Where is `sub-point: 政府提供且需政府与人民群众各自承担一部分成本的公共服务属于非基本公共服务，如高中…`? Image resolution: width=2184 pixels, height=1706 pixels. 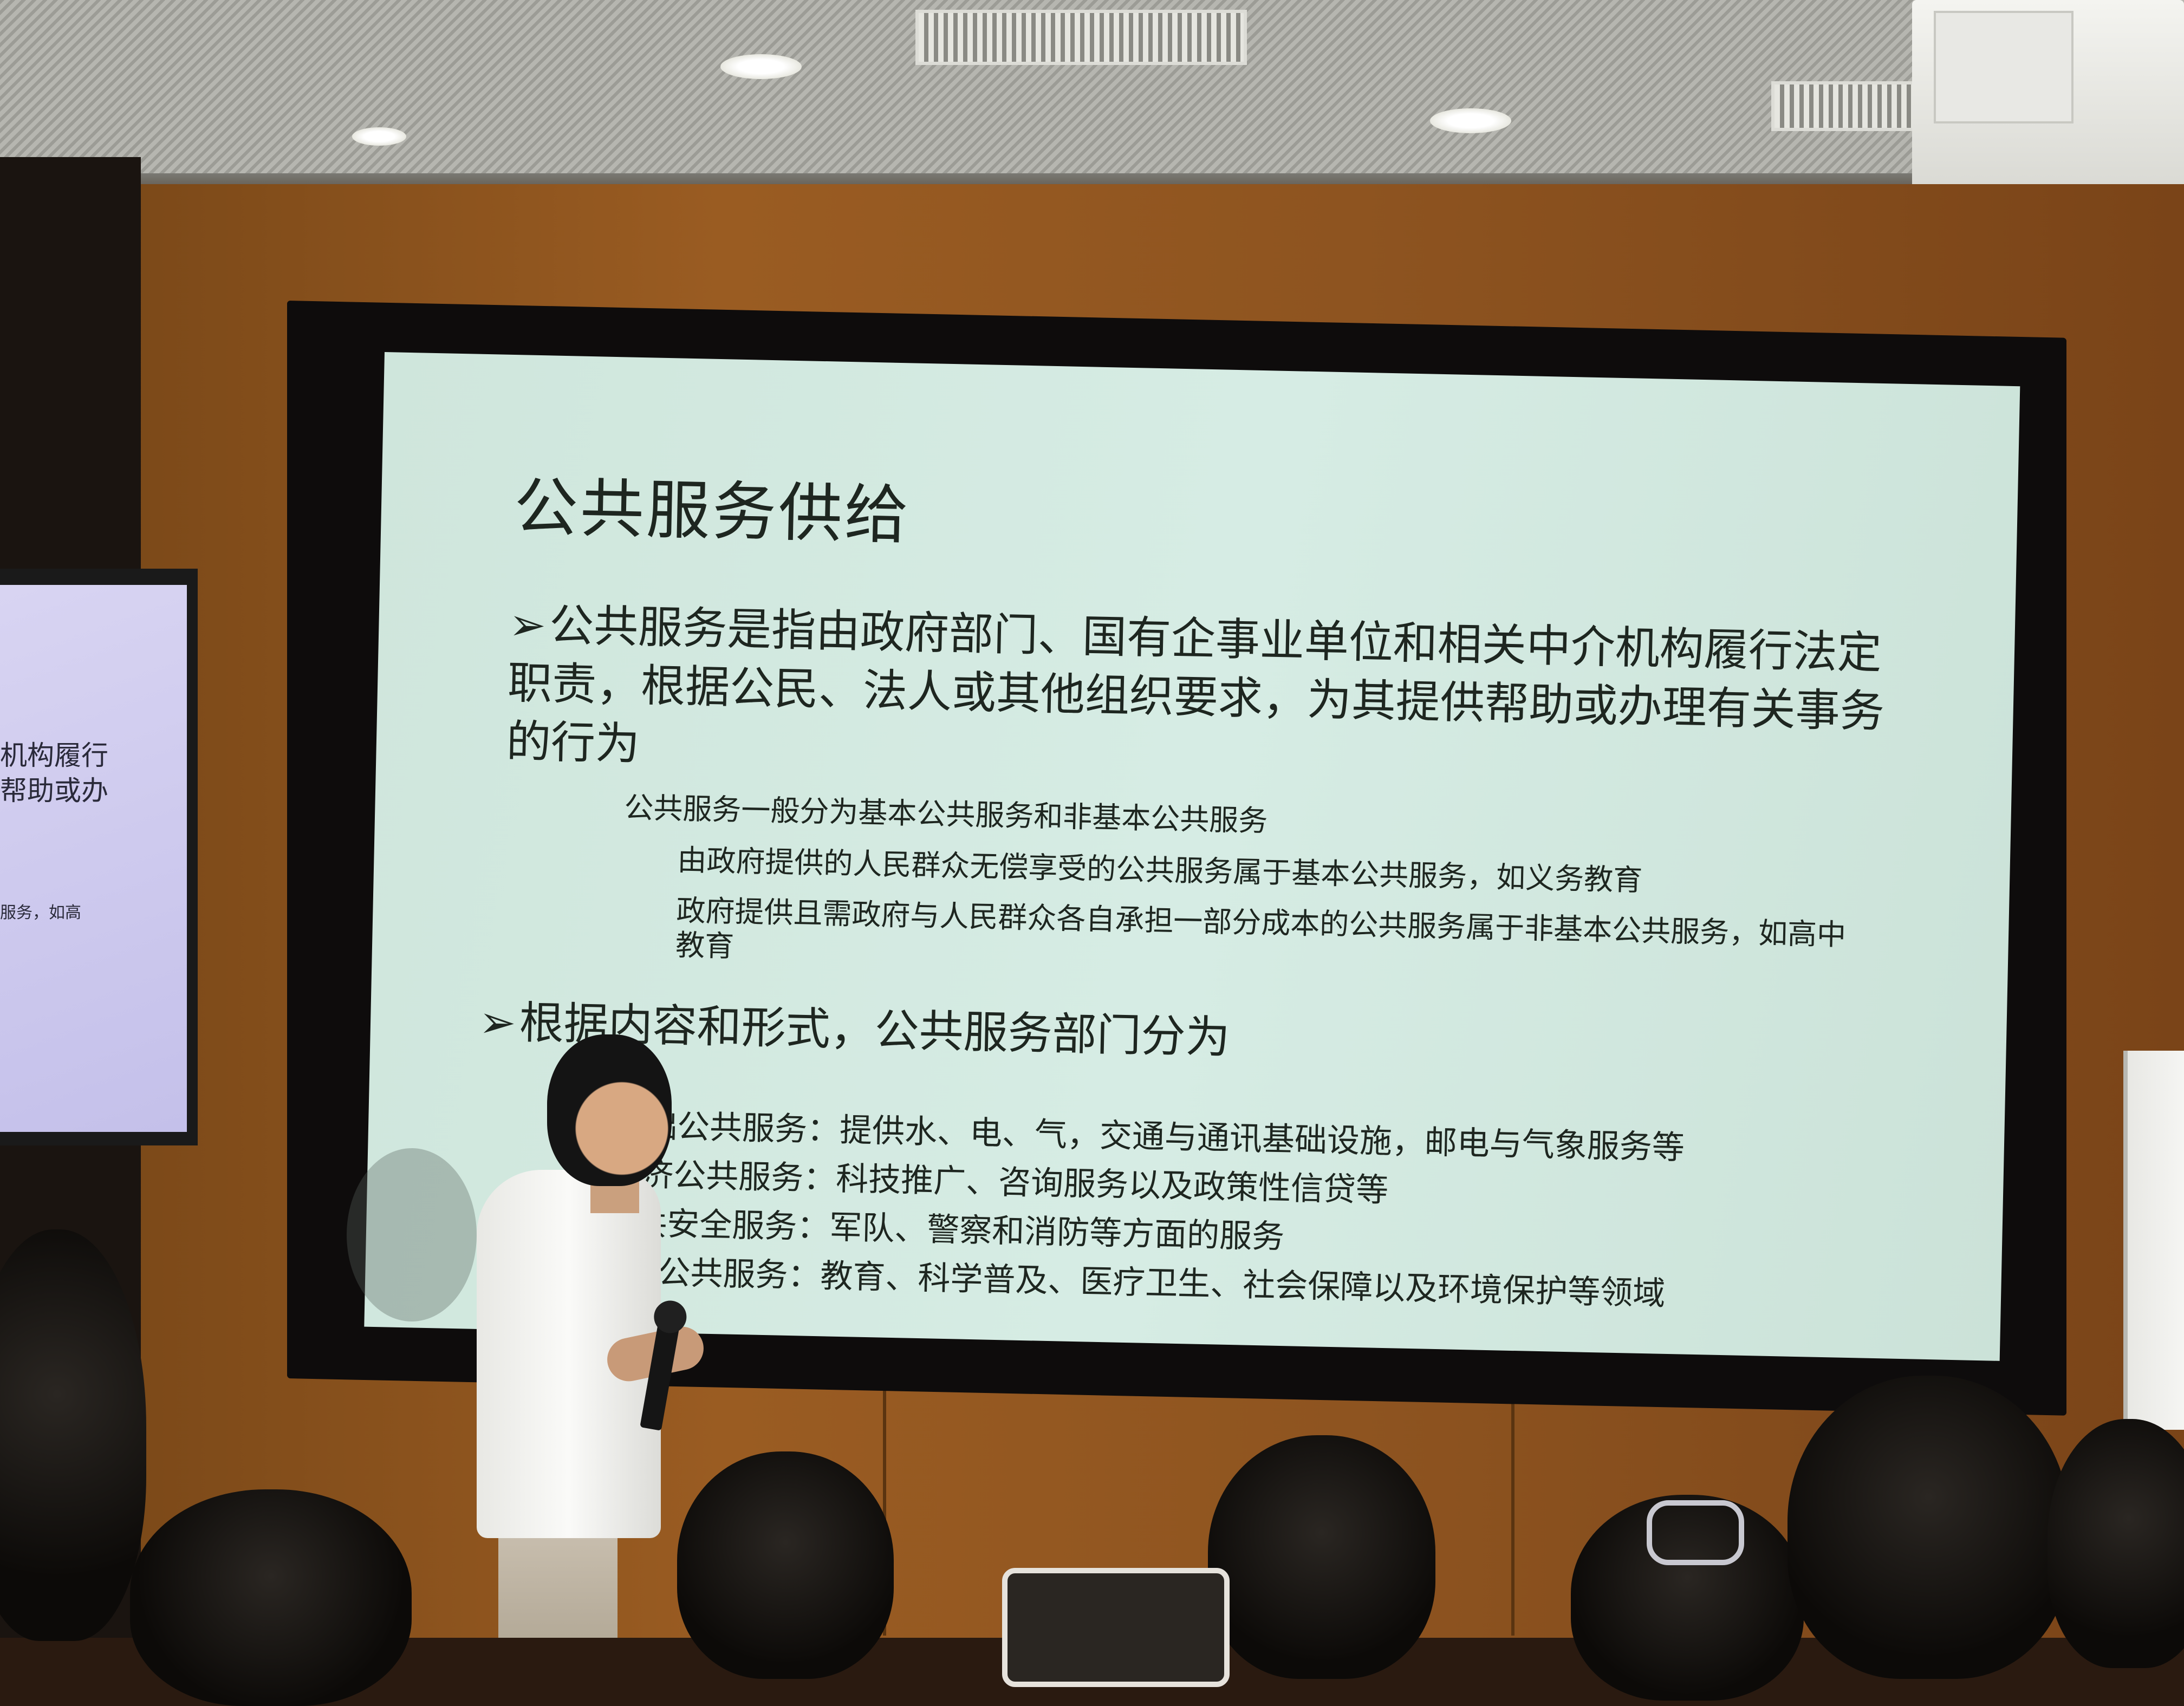 sub-point: 政府提供且需政府与人民群众各自承担一部分成本的公共服务属于非基本公共服务，如高中… is located at coordinates (1261, 928).